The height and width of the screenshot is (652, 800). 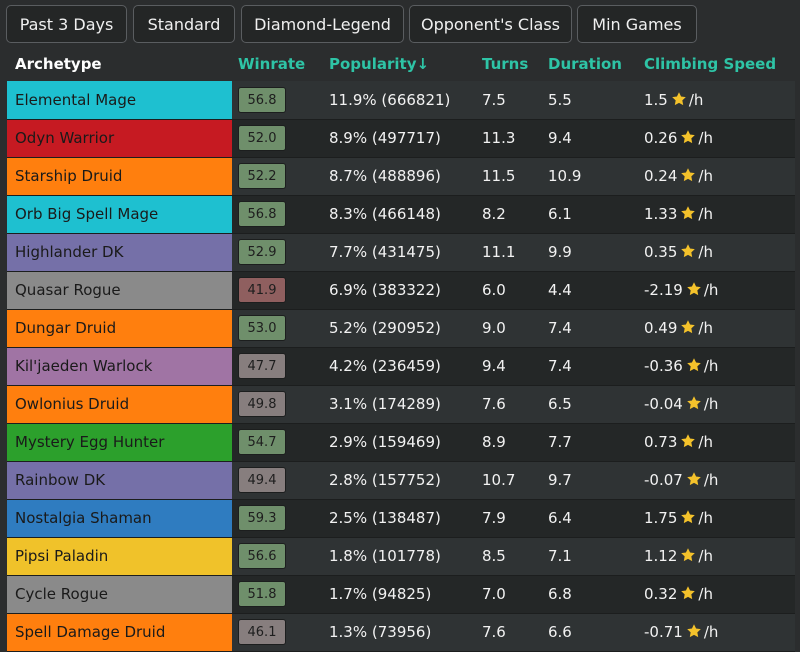 What do you see at coordinates (509, 442) in the screenshot?
I see `turns-cell: 8.9` at bounding box center [509, 442].